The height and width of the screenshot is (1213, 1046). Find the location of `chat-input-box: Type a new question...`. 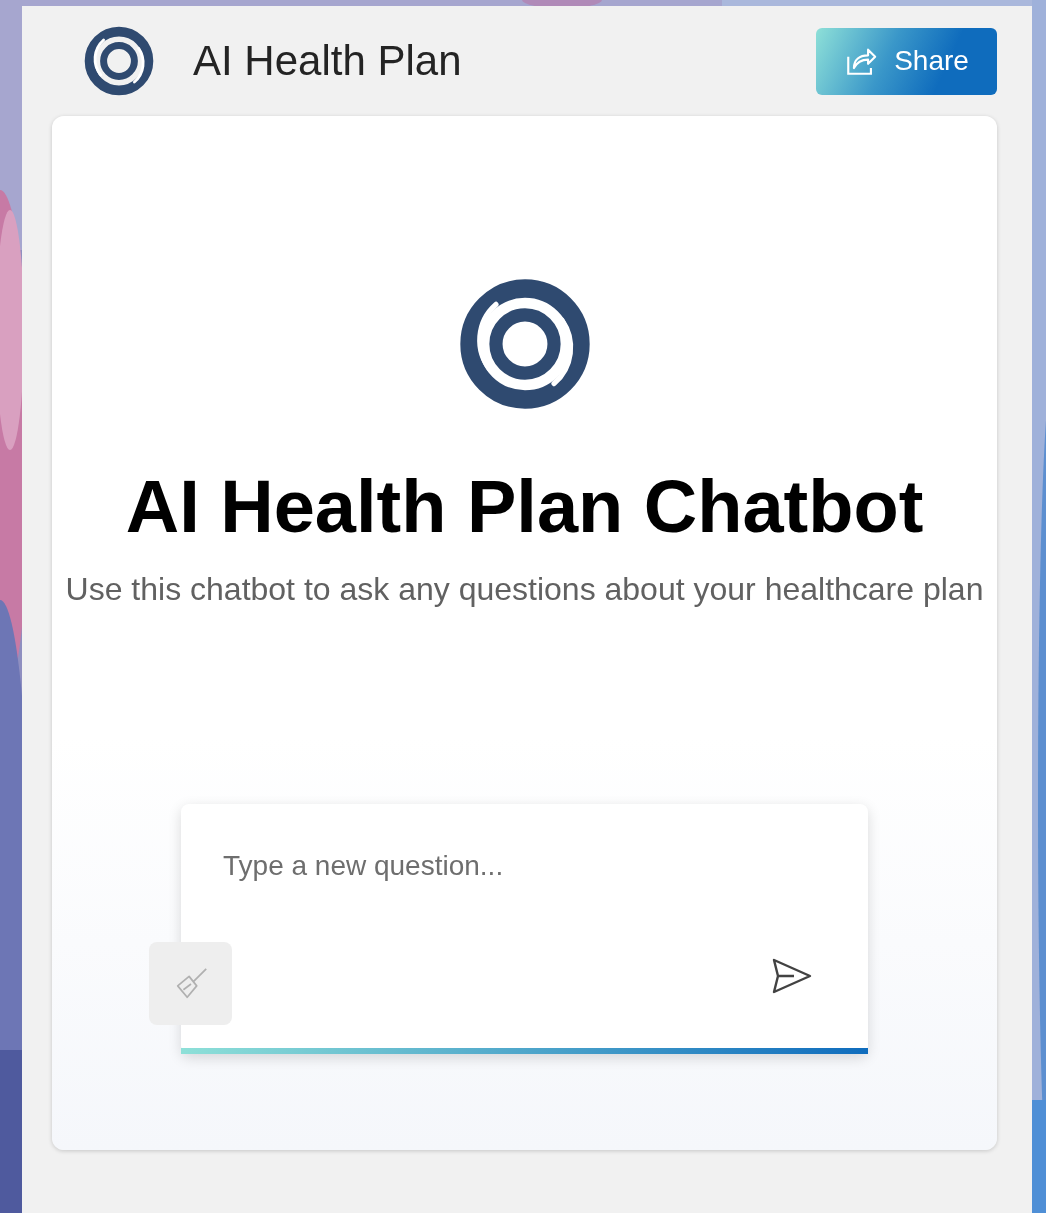

chat-input-box: Type a new question... is located at coordinates (524, 929).